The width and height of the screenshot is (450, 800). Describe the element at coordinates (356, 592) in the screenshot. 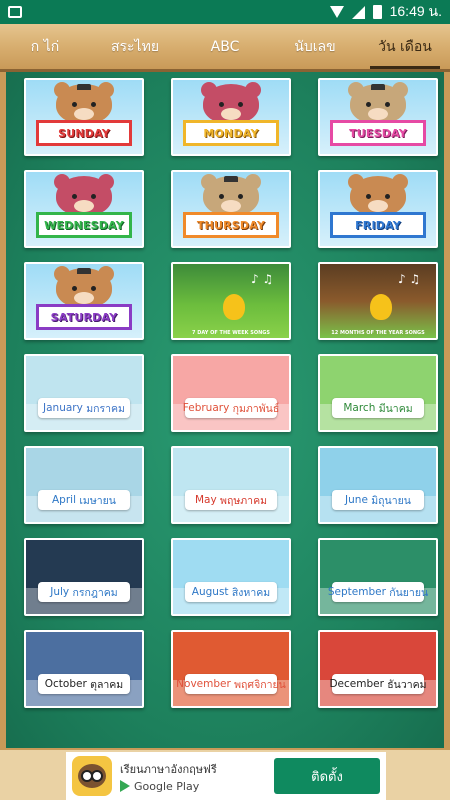

I see `month-name-en: September` at that location.